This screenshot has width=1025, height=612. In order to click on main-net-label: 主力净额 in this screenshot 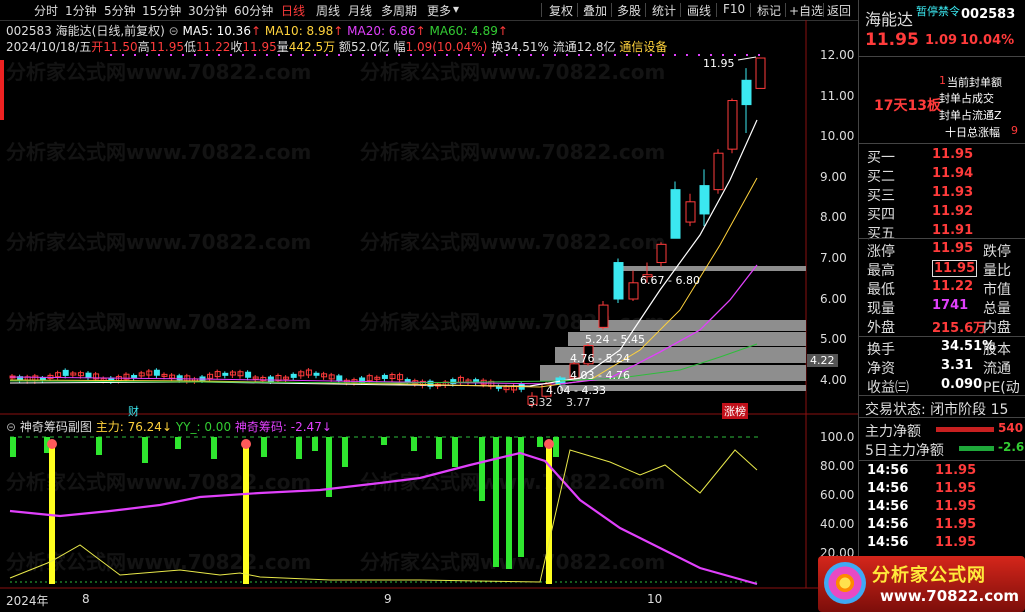, I will do `click(893, 432)`.